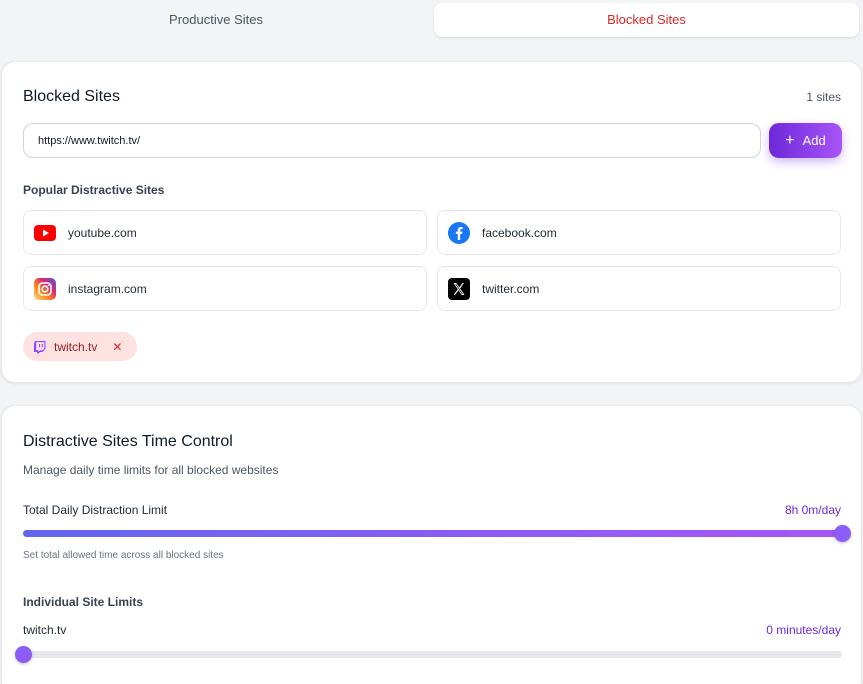 Image resolution: width=863 pixels, height=684 pixels. Describe the element at coordinates (45, 288) in the screenshot. I see `instagram-icon` at that location.